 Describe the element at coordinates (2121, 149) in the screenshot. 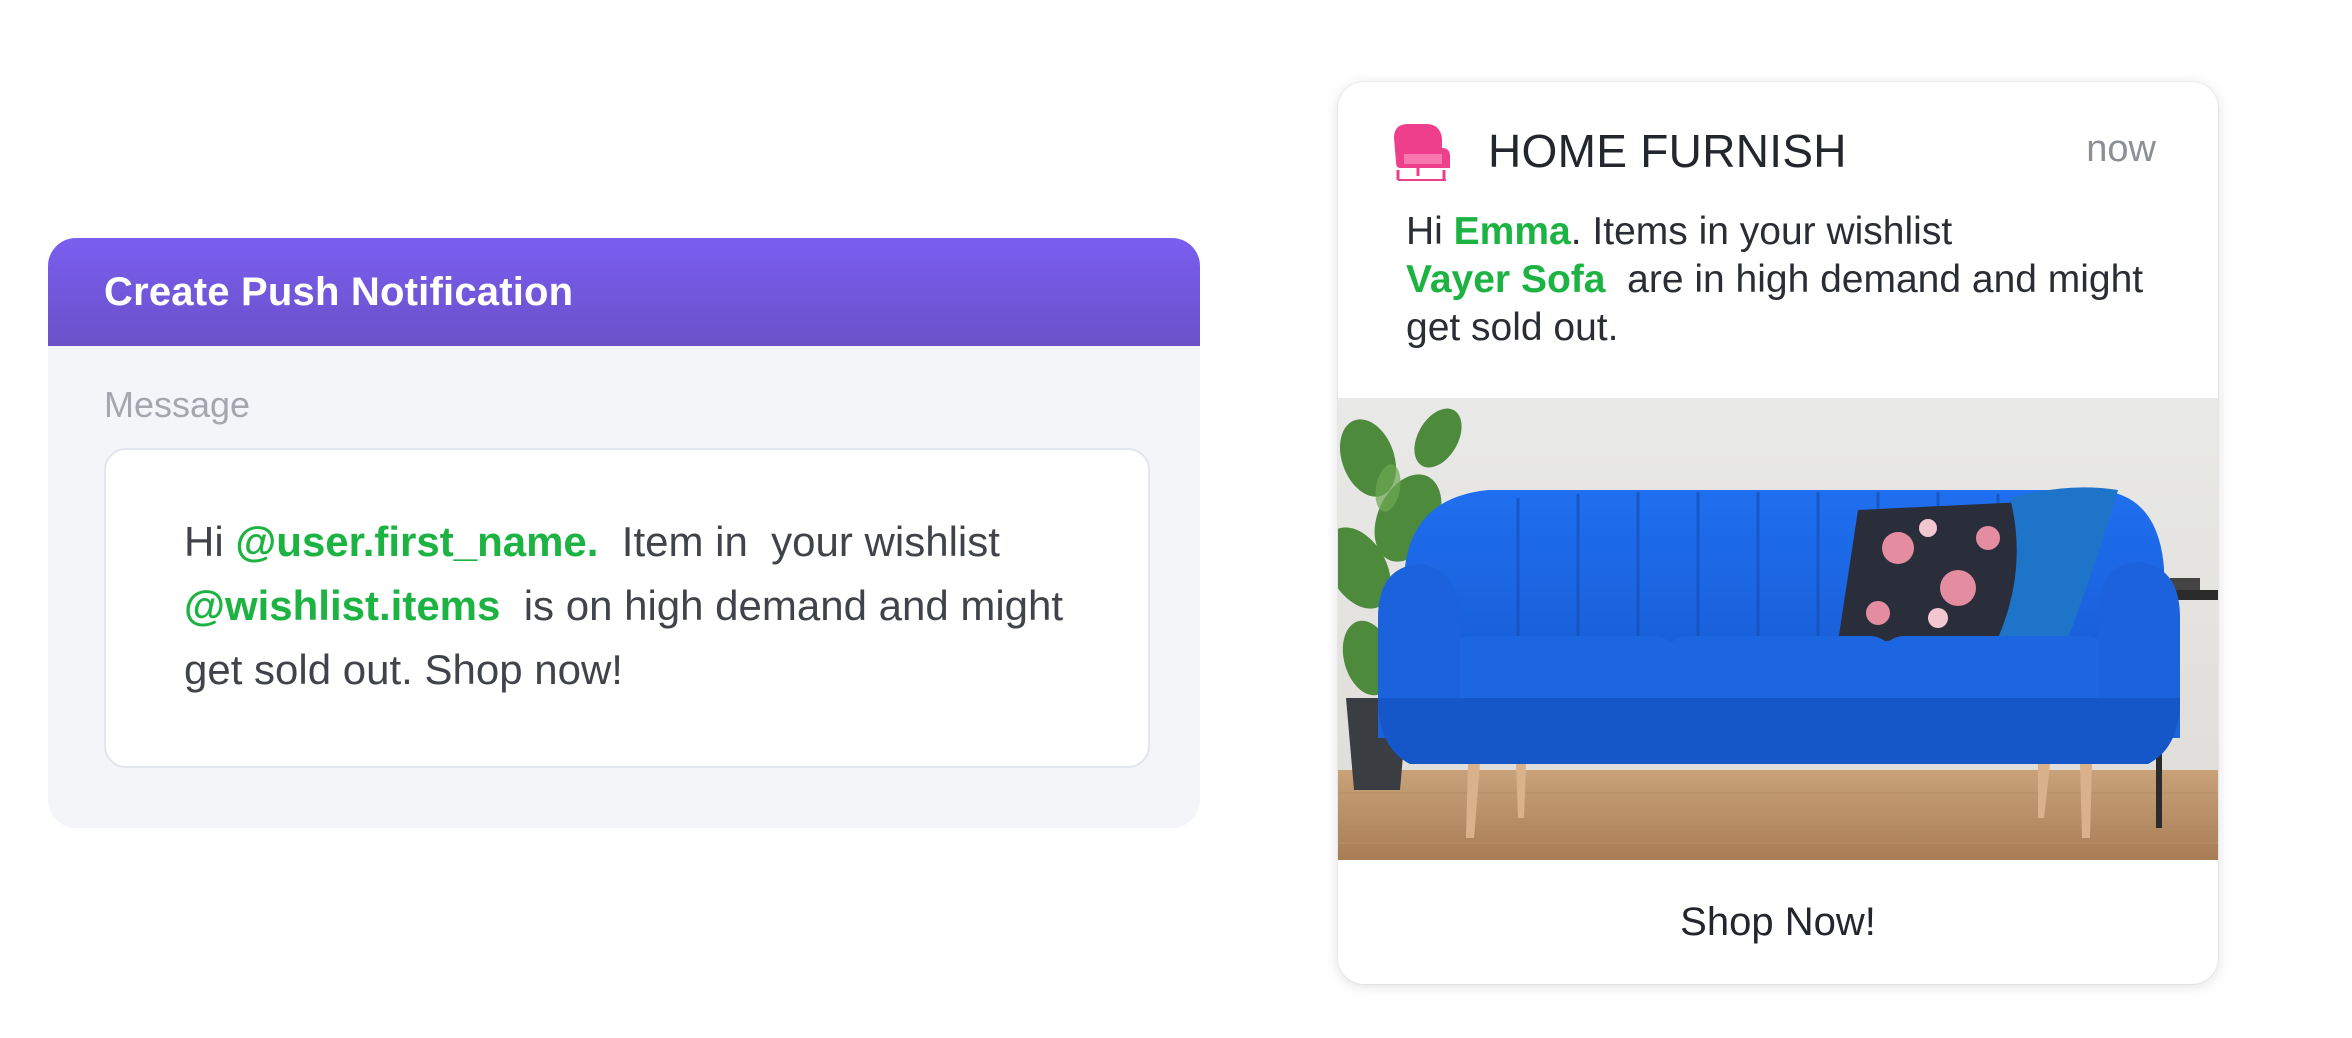

I see `notification-time: now` at that location.